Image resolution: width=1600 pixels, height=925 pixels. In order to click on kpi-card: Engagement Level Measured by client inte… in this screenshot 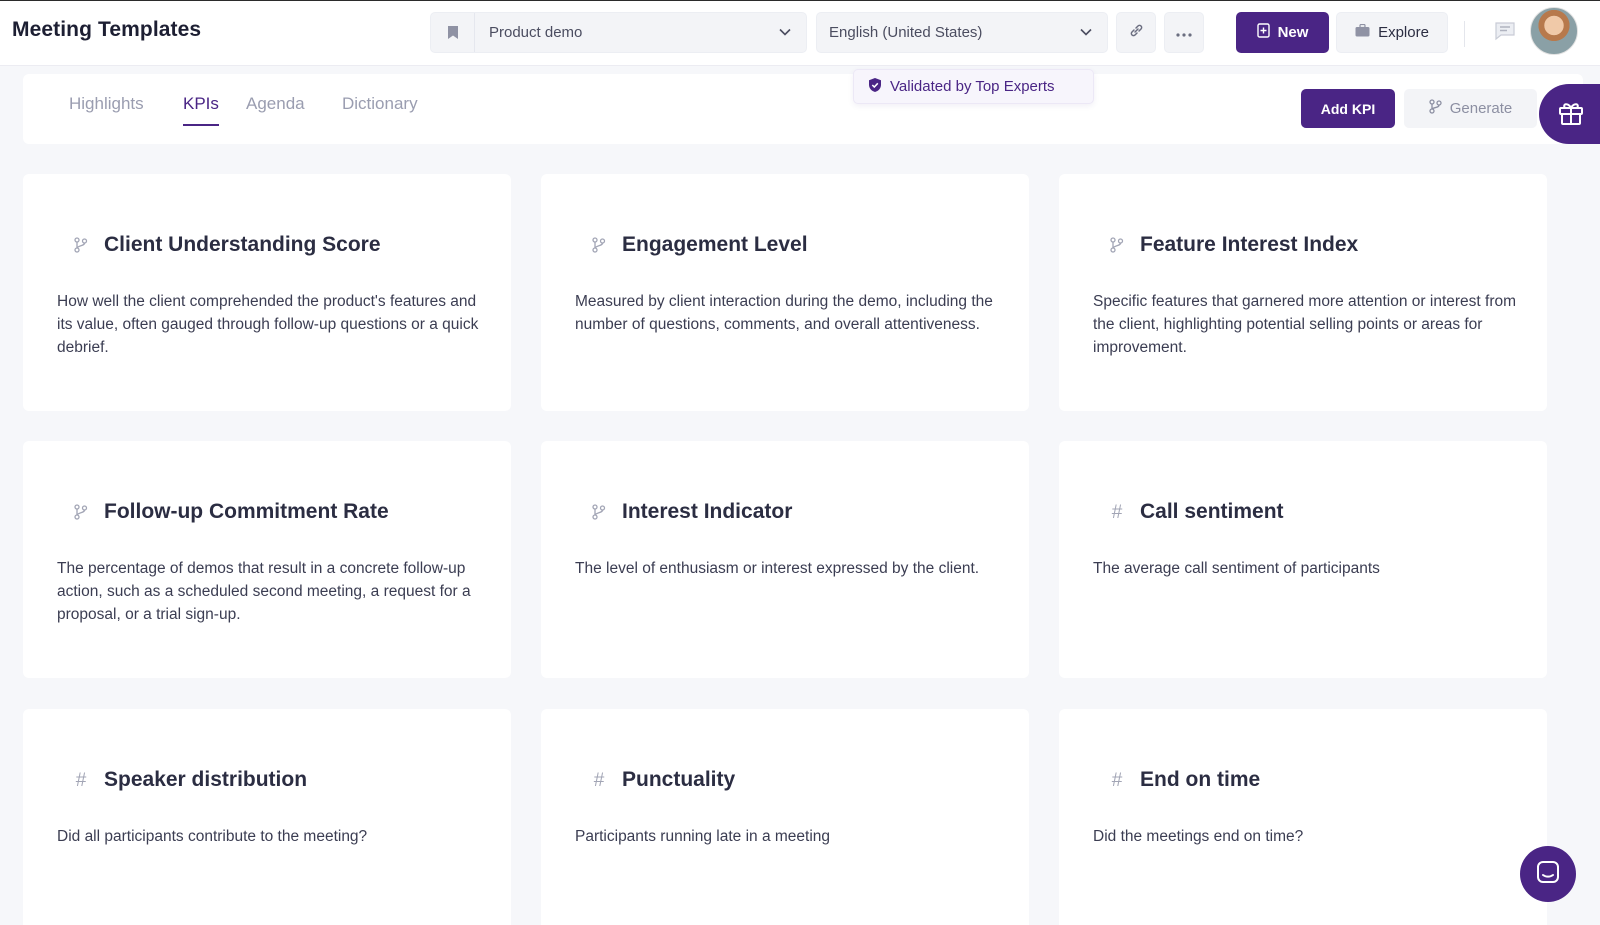, I will do `click(785, 292)`.